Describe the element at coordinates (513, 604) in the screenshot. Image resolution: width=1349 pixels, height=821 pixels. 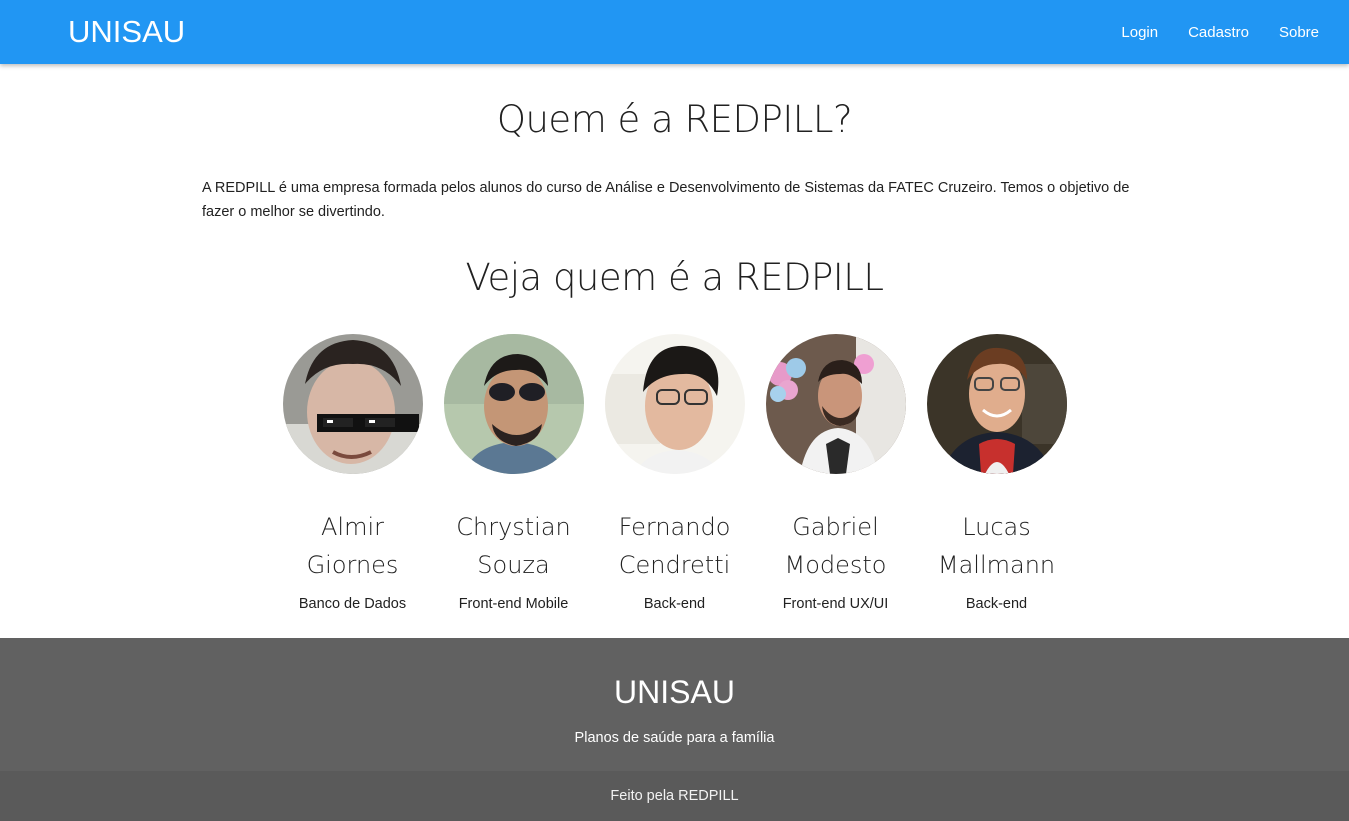
I see `member-role: Front-end Mobile` at that location.